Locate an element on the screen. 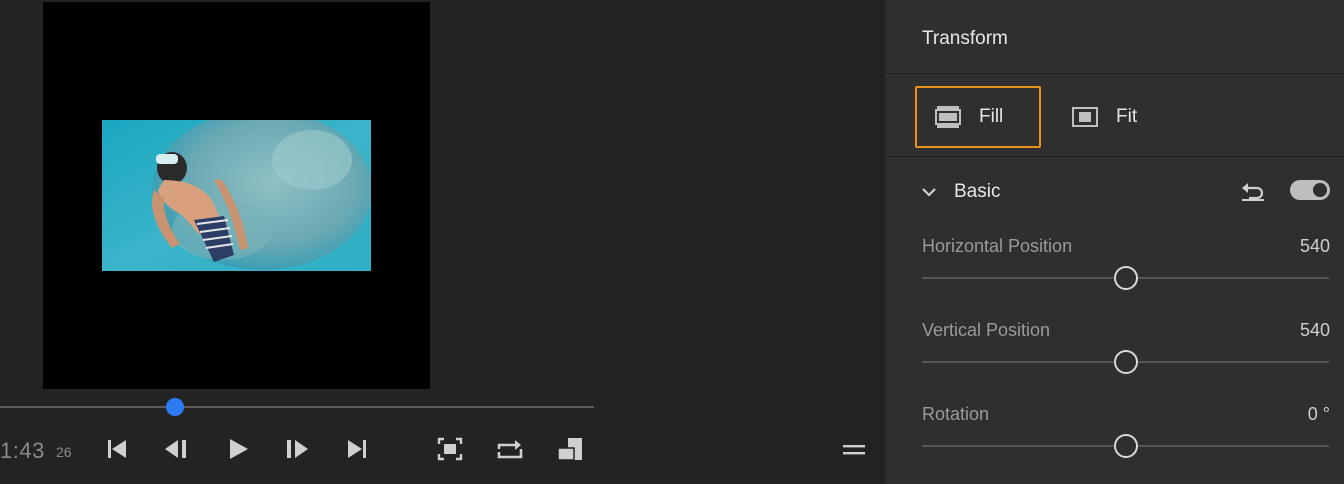 Image resolution: width=1344 pixels, height=484 pixels. frame-fit-icon is located at coordinates (450, 449).